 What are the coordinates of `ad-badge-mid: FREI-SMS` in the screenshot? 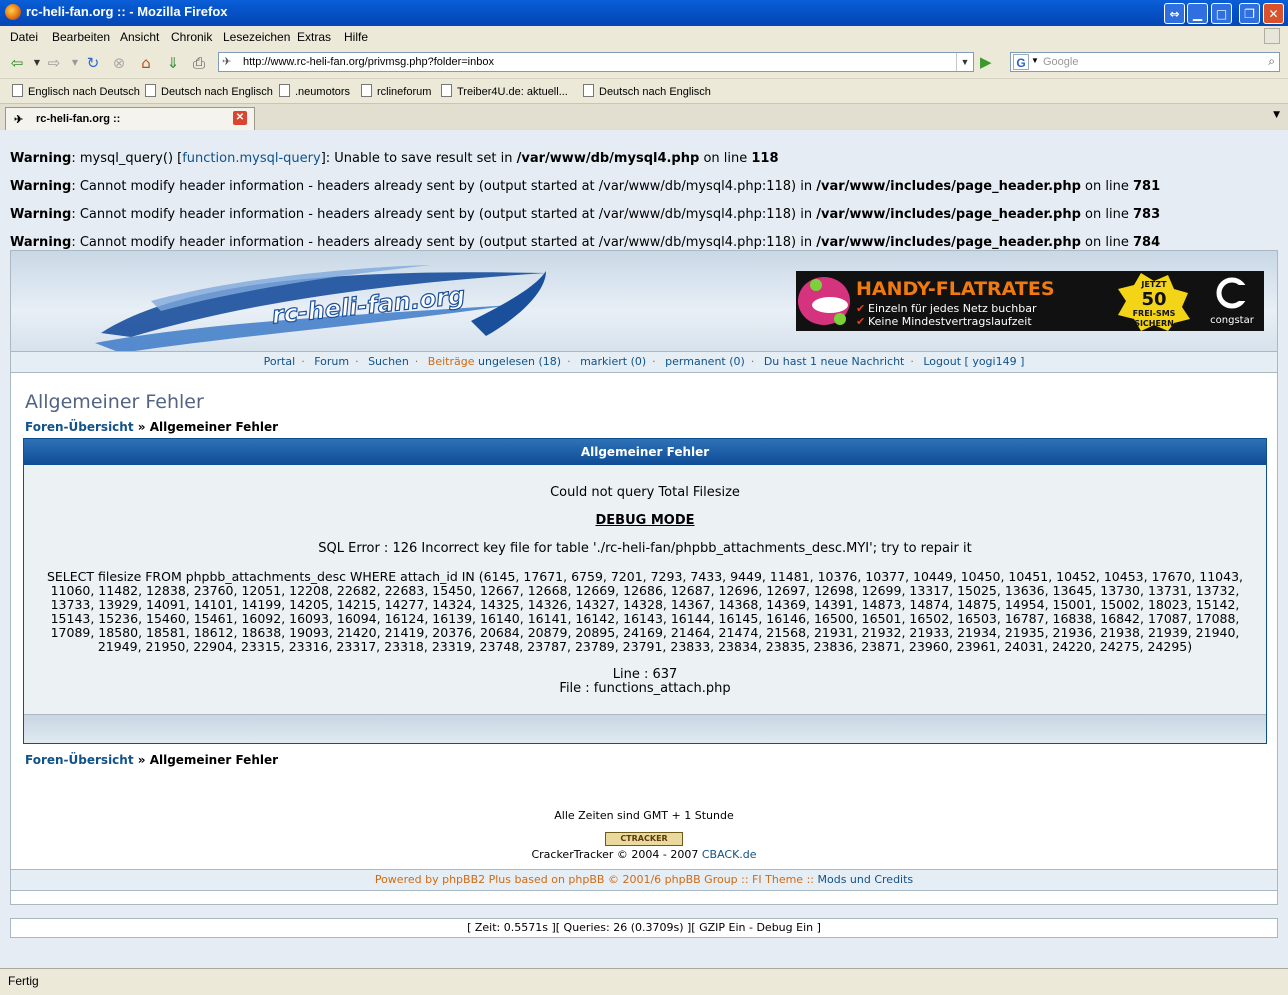 It's located at (1154, 313).